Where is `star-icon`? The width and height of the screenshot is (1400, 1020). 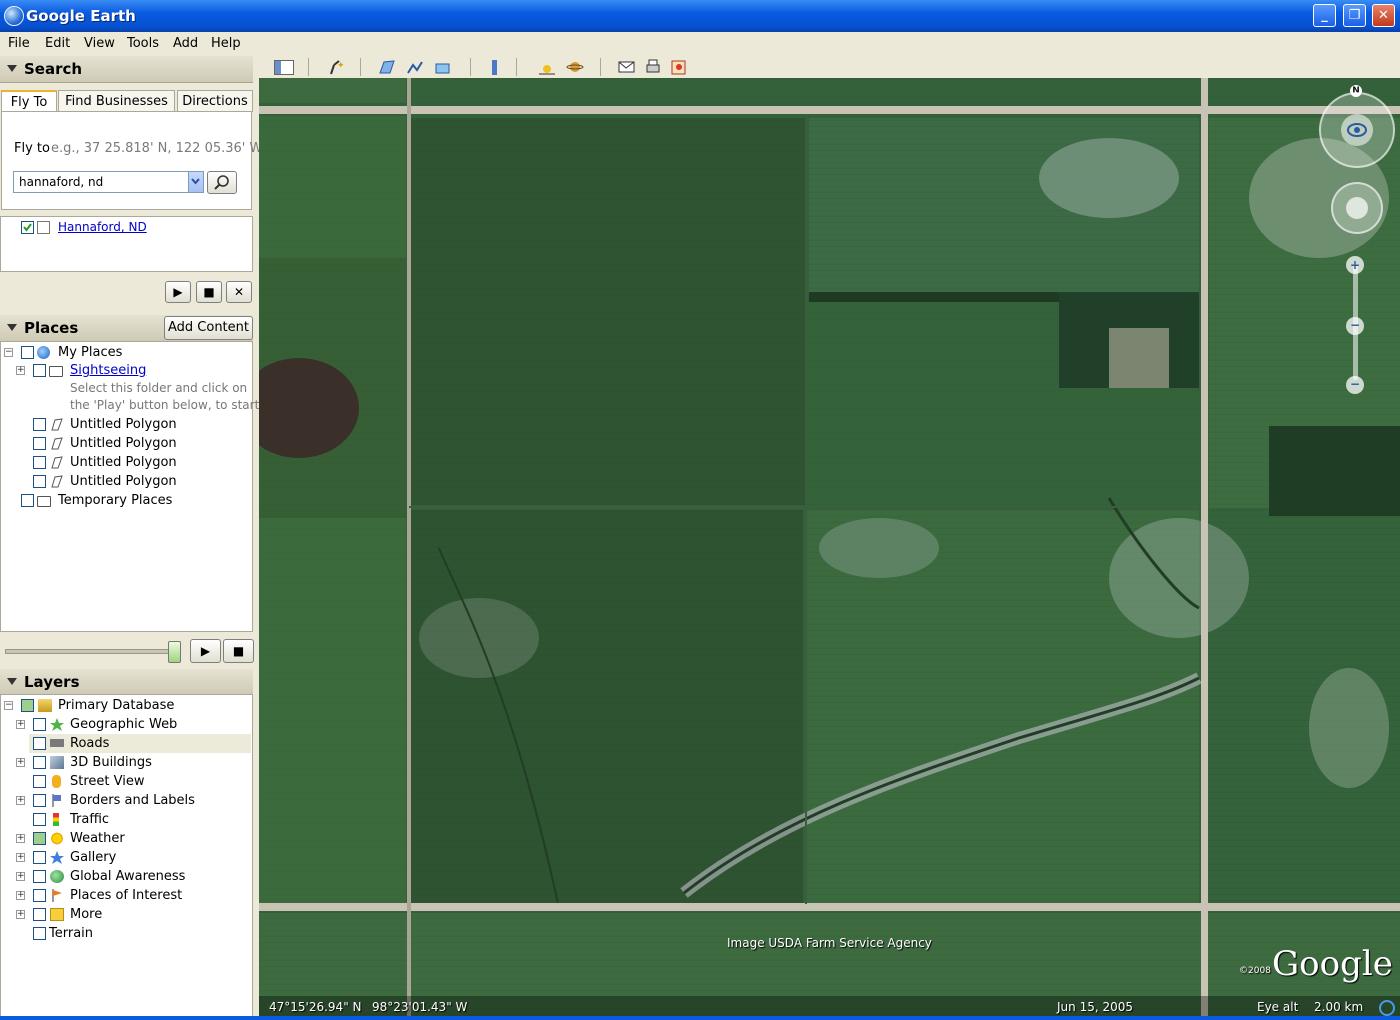 star-icon is located at coordinates (57, 724).